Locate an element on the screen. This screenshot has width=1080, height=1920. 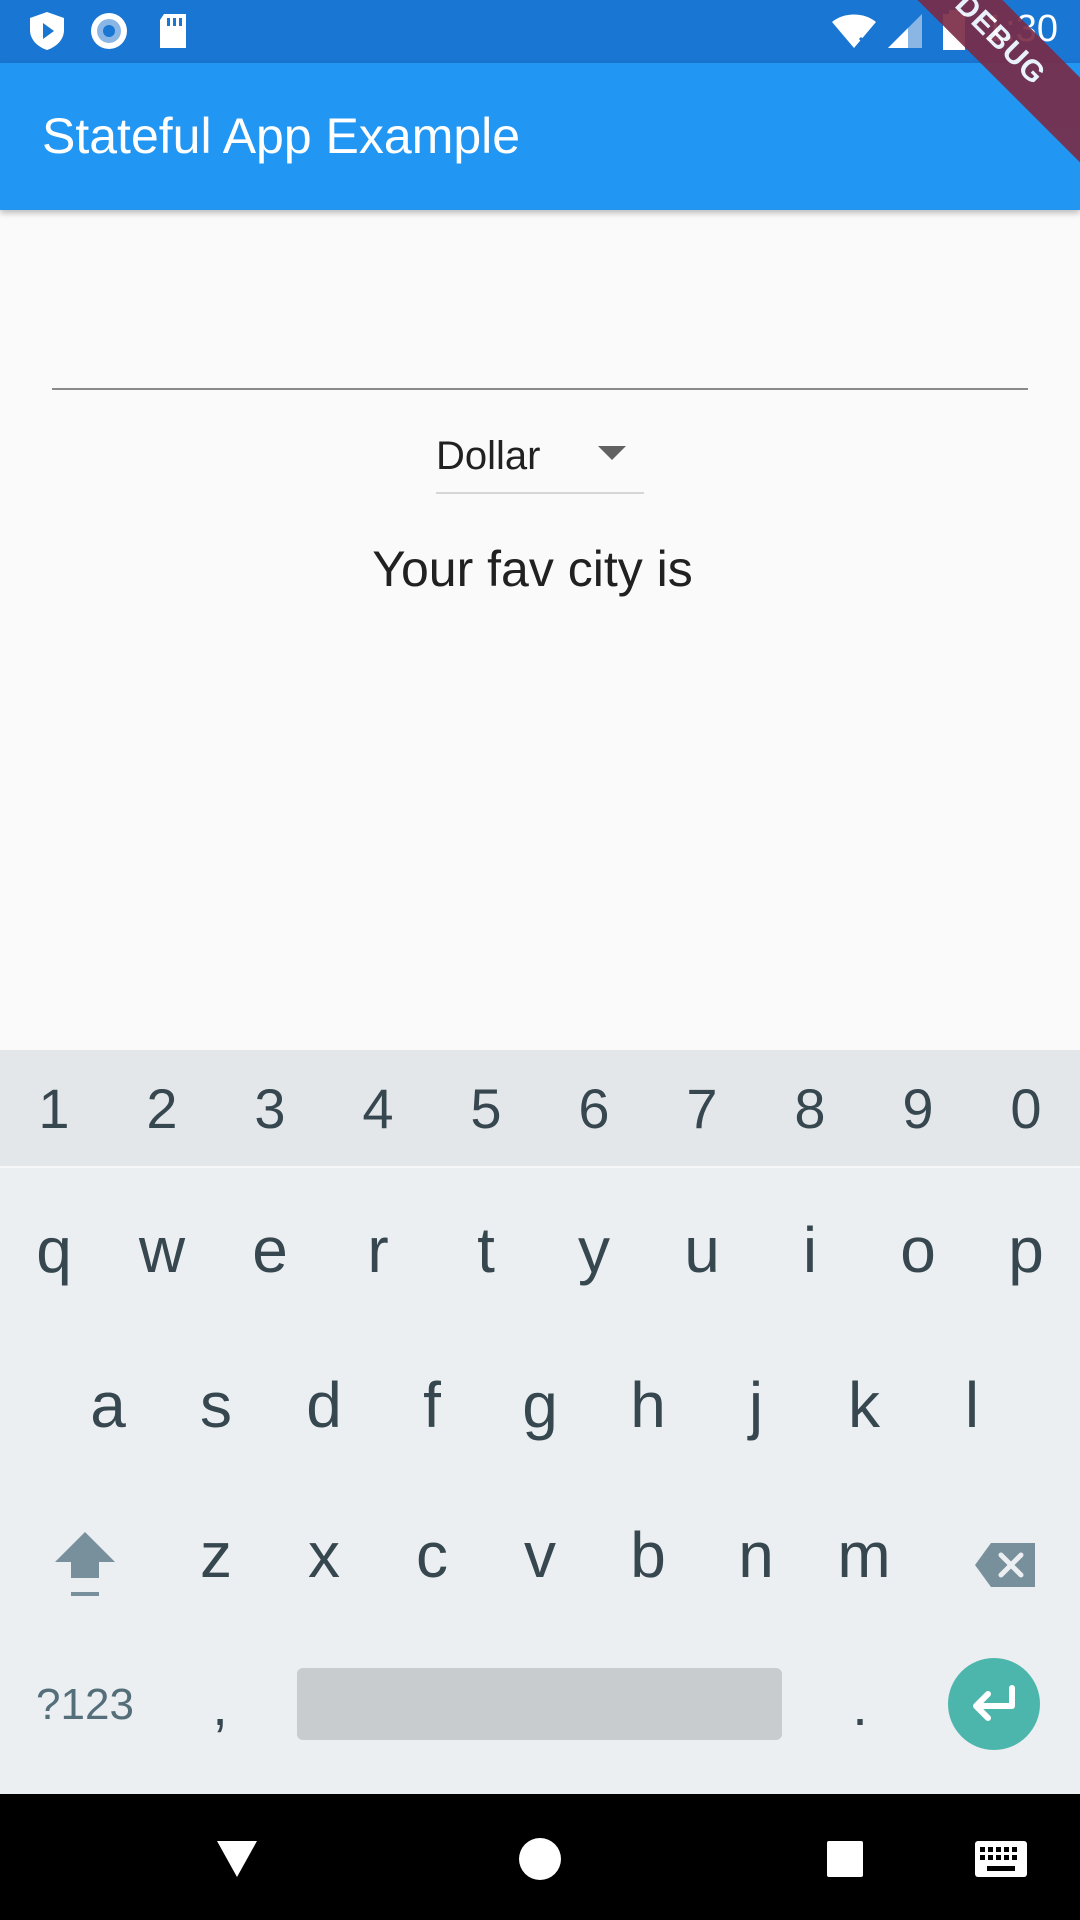
key-f: f is located at coordinates (432, 1405).